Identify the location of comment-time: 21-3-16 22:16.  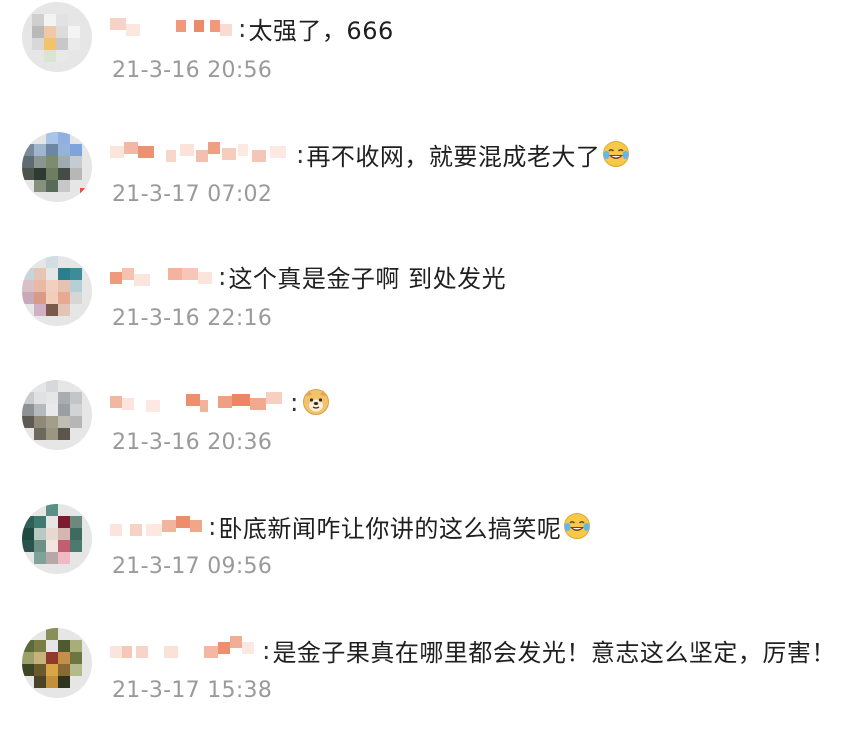
(192, 318).